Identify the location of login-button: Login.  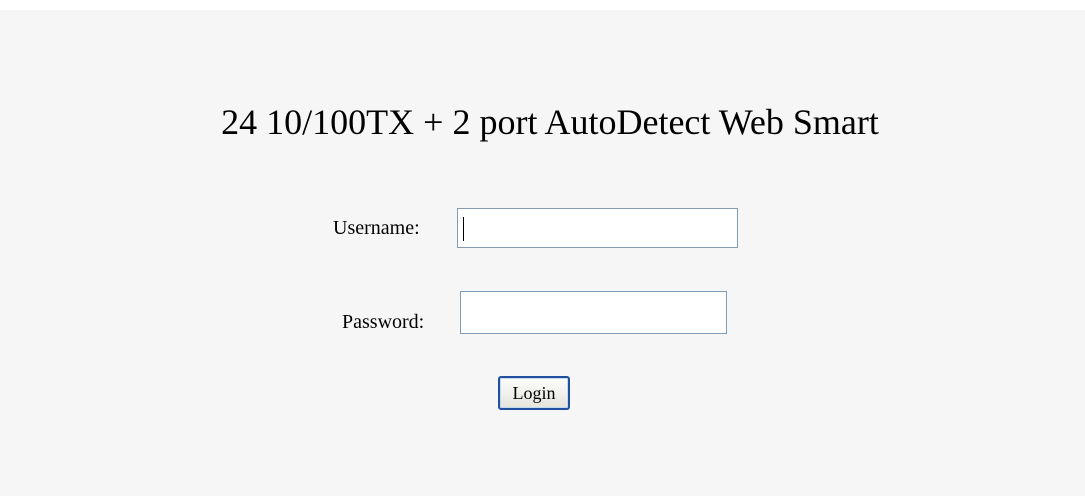
(534, 393).